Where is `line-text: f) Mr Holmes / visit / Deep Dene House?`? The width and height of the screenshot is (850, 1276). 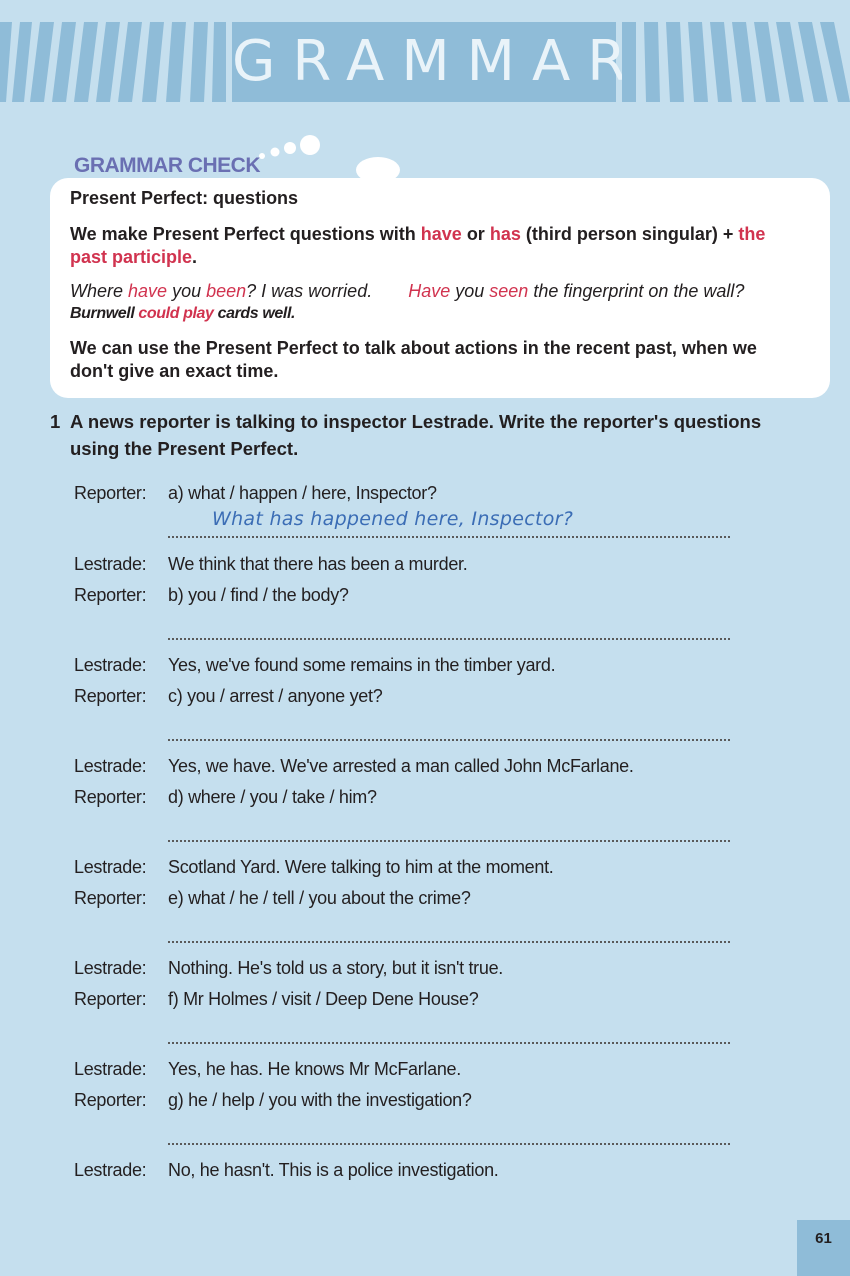 line-text: f) Mr Holmes / visit / Deep Dene House? is located at coordinates (323, 999).